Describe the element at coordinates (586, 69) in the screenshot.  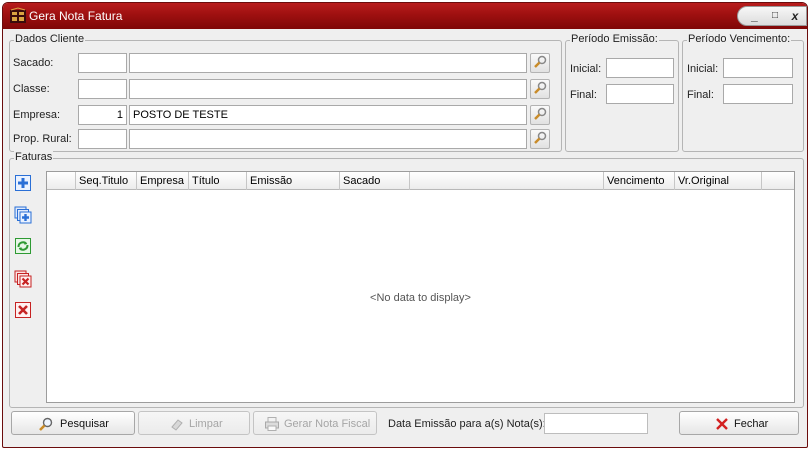
I see `emissao-inicial-label: Inicial:` at that location.